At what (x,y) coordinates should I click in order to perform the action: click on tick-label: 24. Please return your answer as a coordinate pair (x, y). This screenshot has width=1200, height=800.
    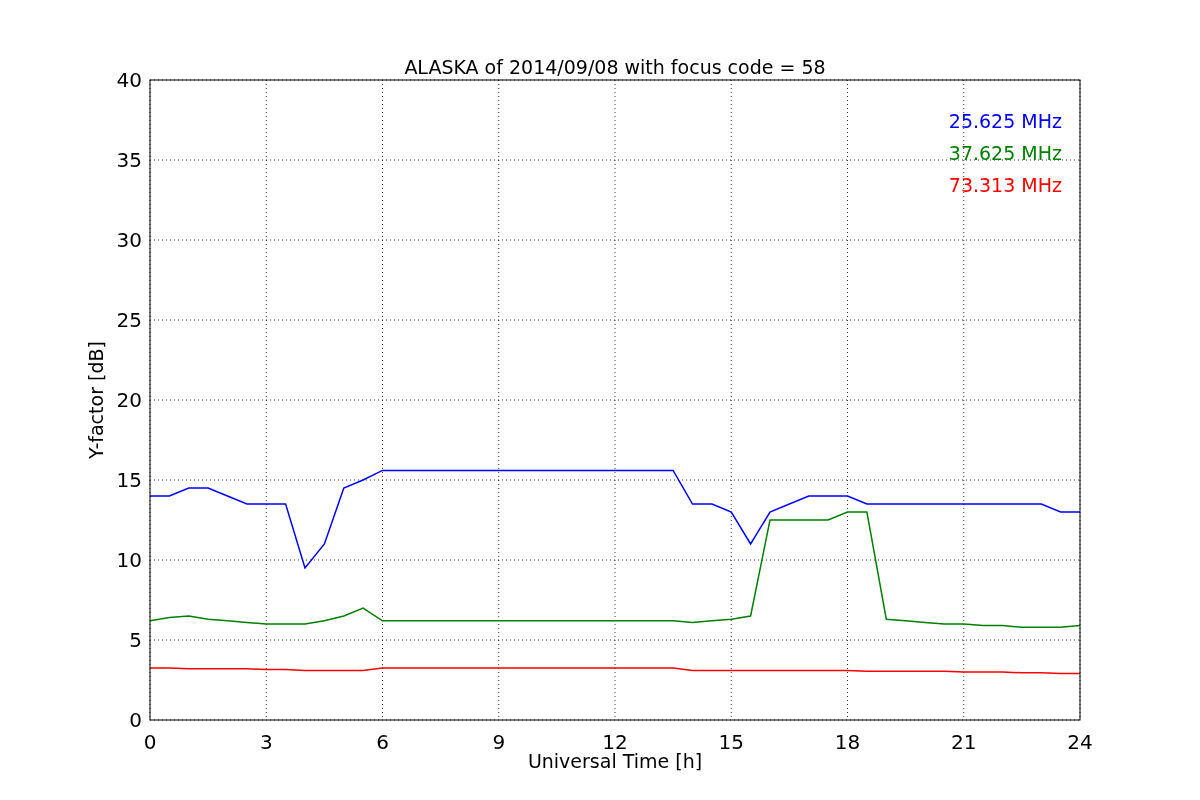
    Looking at the image, I should click on (1080, 742).